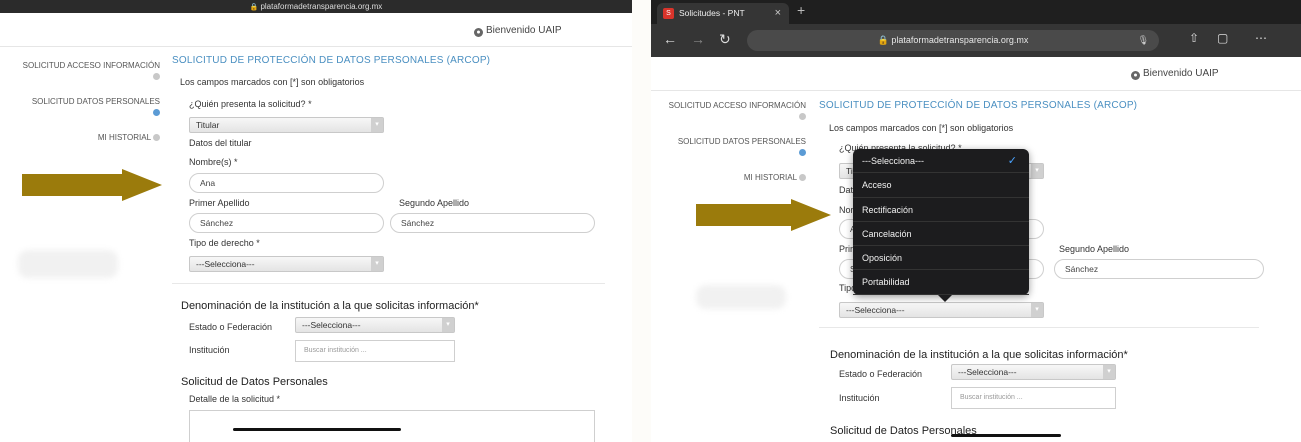 This screenshot has width=1301, height=442. Describe the element at coordinates (888, 209) in the screenshot. I see `option-label: Rectificación` at that location.